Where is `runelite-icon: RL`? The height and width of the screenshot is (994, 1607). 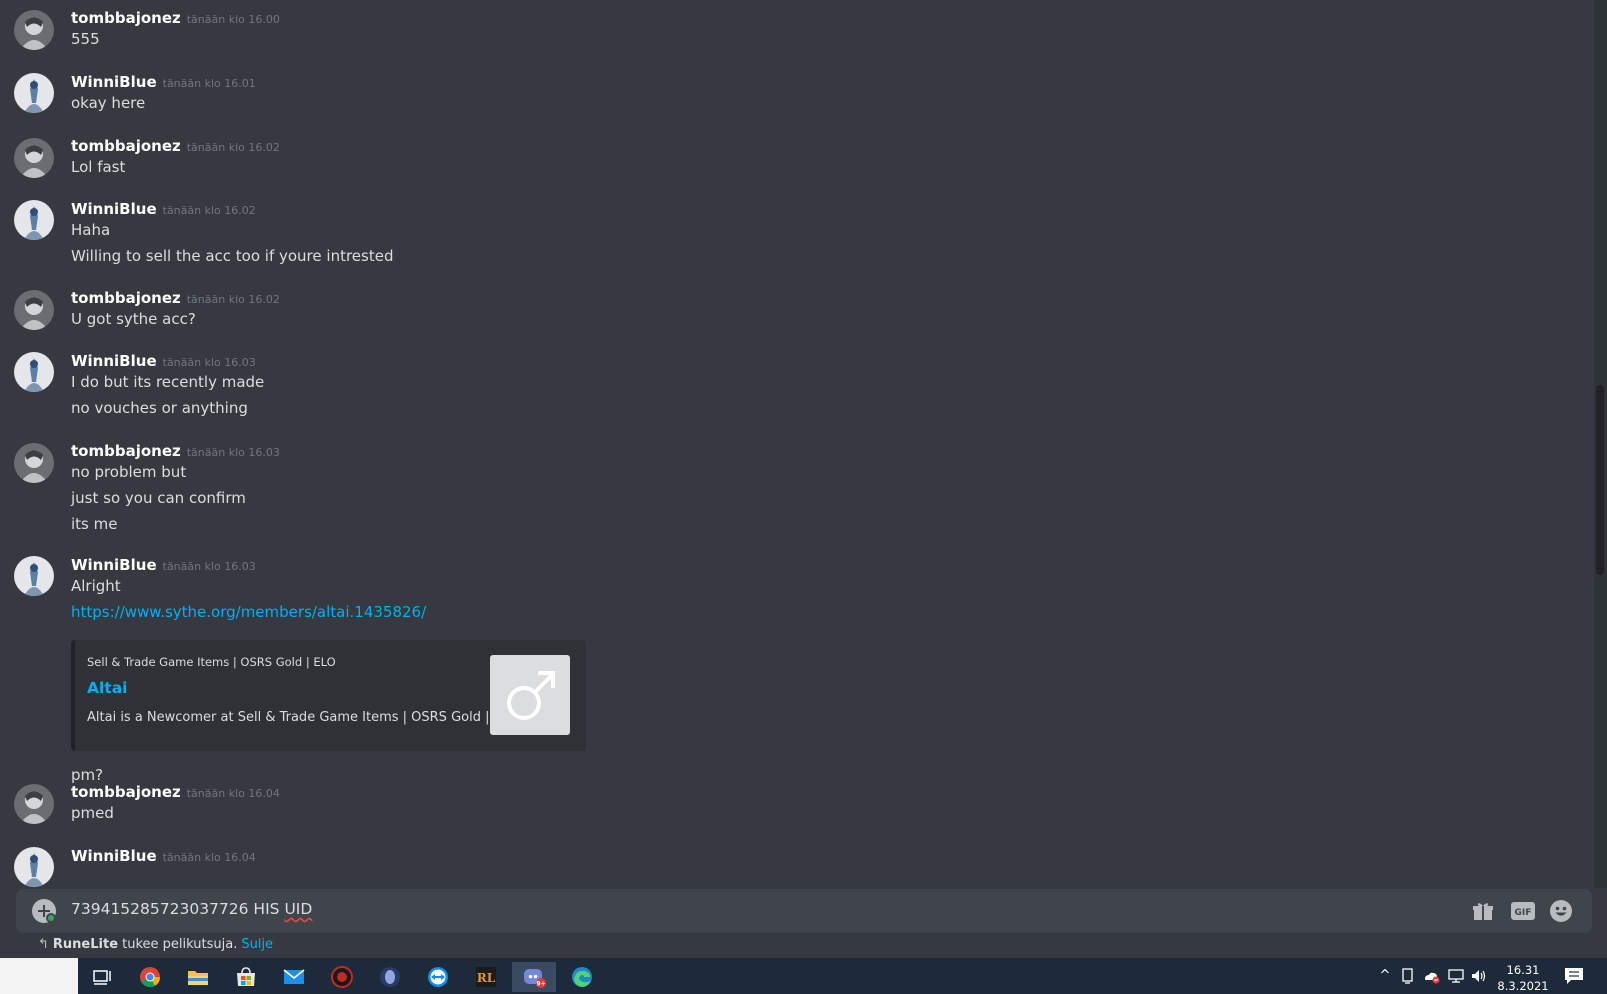
runelite-icon: RL is located at coordinates (486, 977).